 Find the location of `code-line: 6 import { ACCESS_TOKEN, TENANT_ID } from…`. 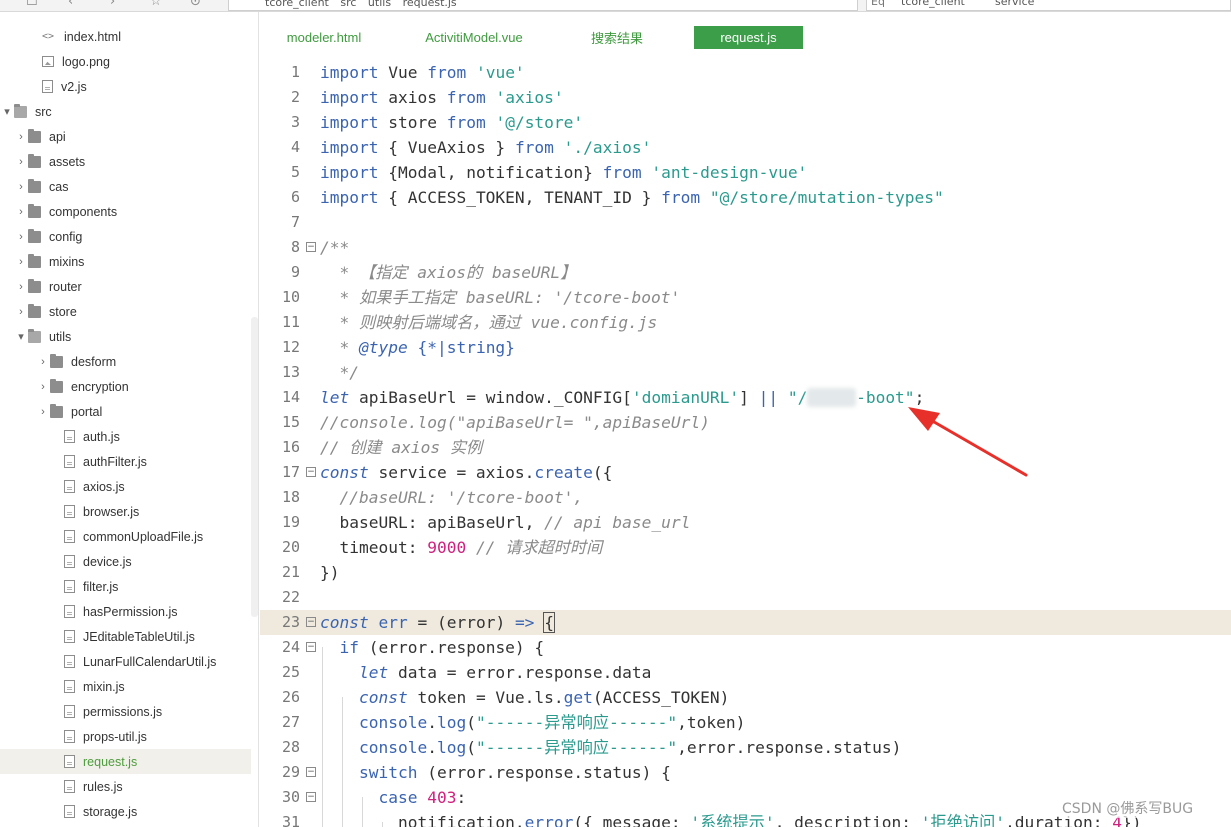

code-line: 6 import { ACCESS_TOKEN, TENANT_ID } from… is located at coordinates (745, 197).